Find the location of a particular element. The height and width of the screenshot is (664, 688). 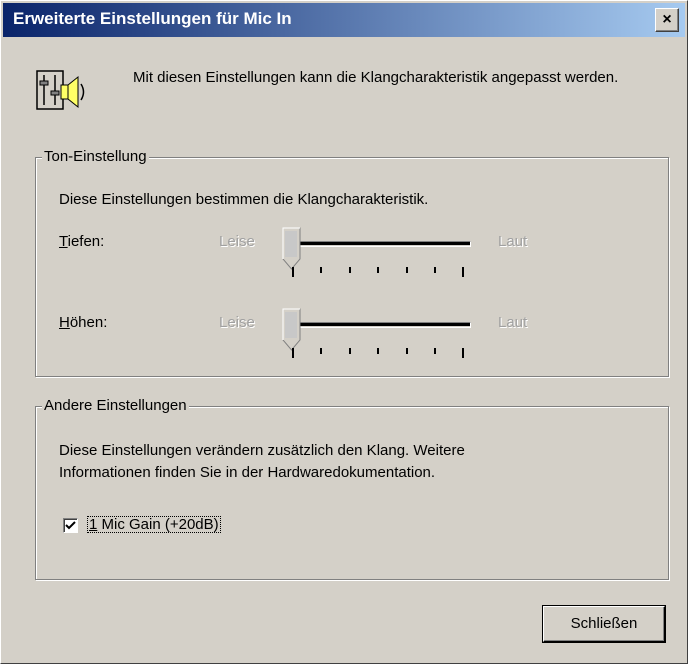

treble-max-label: Laut is located at coordinates (513, 322).